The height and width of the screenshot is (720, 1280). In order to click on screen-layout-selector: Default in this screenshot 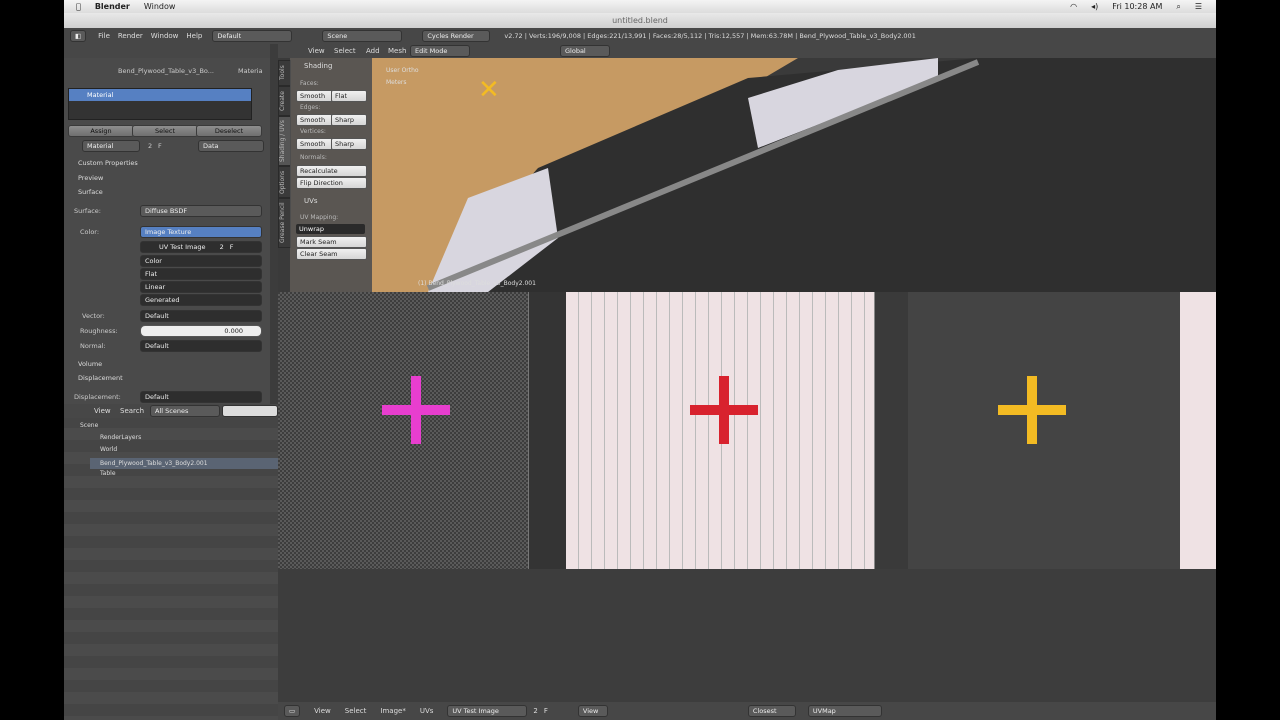, I will do `click(252, 36)`.